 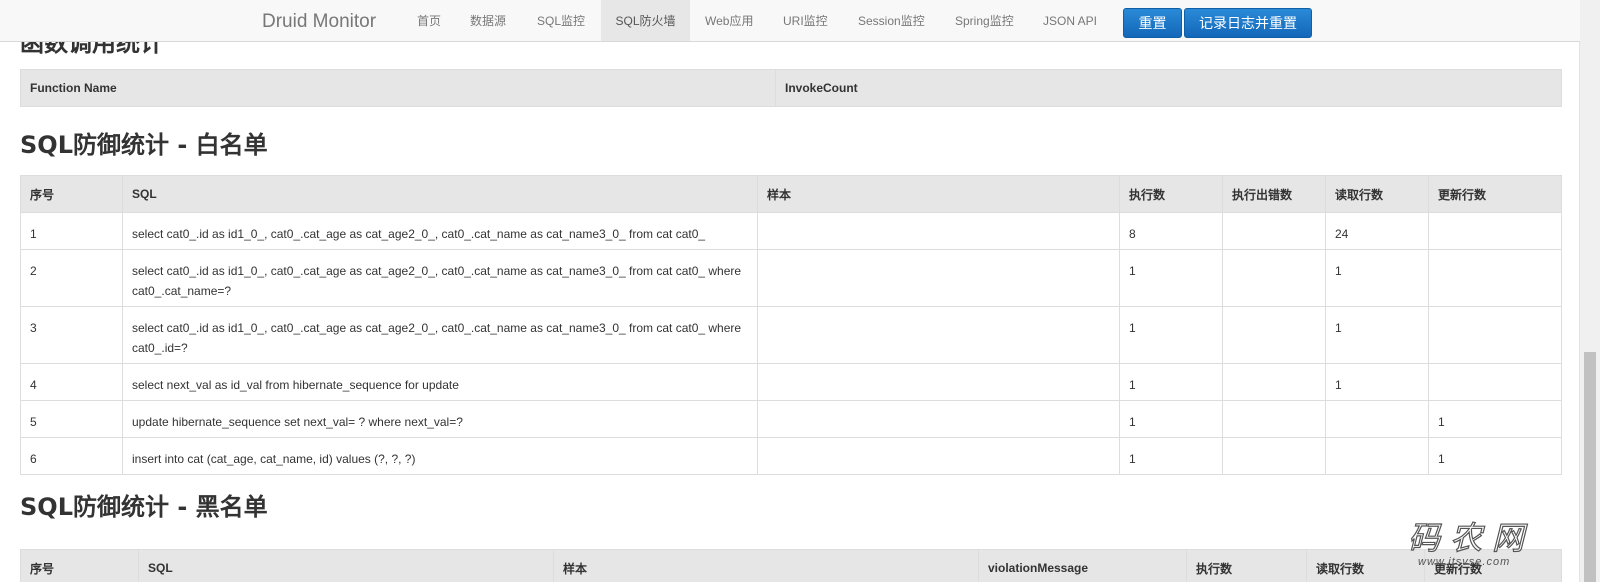 I want to click on blacklist-table: 序号 SQL 样本 violationMessage 执行数 读取行数 更新行数, so click(x=791, y=565).